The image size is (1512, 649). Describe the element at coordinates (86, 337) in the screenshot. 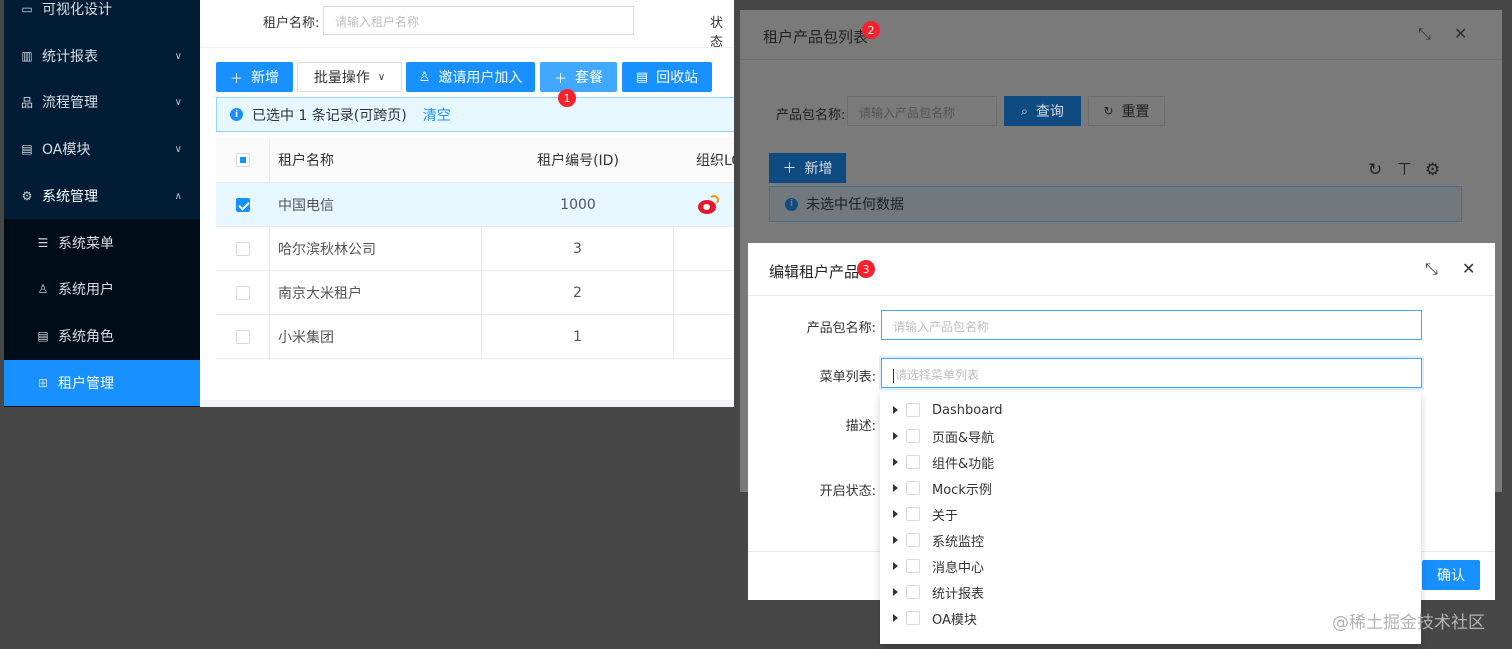

I see `sidebar-item-label: 系统角色` at that location.